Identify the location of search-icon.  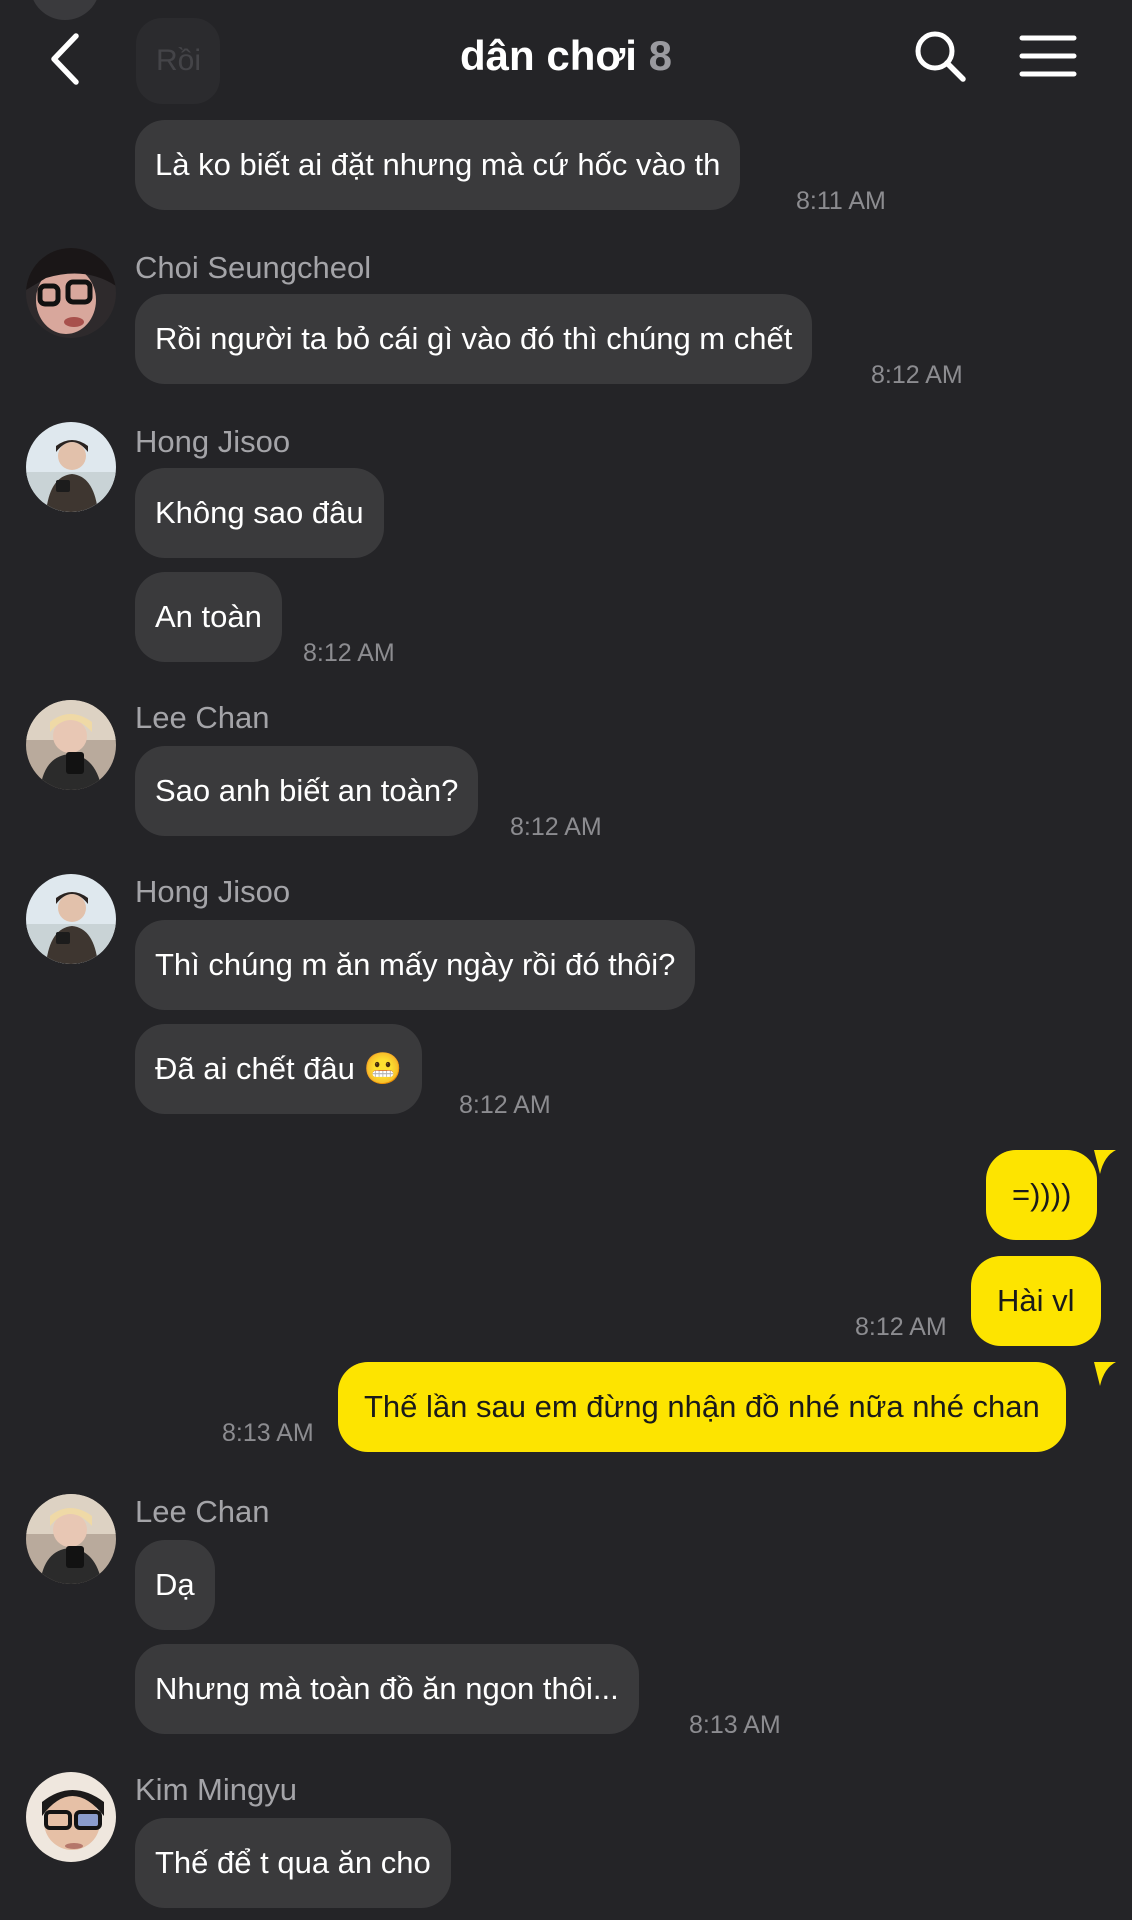
(940, 56).